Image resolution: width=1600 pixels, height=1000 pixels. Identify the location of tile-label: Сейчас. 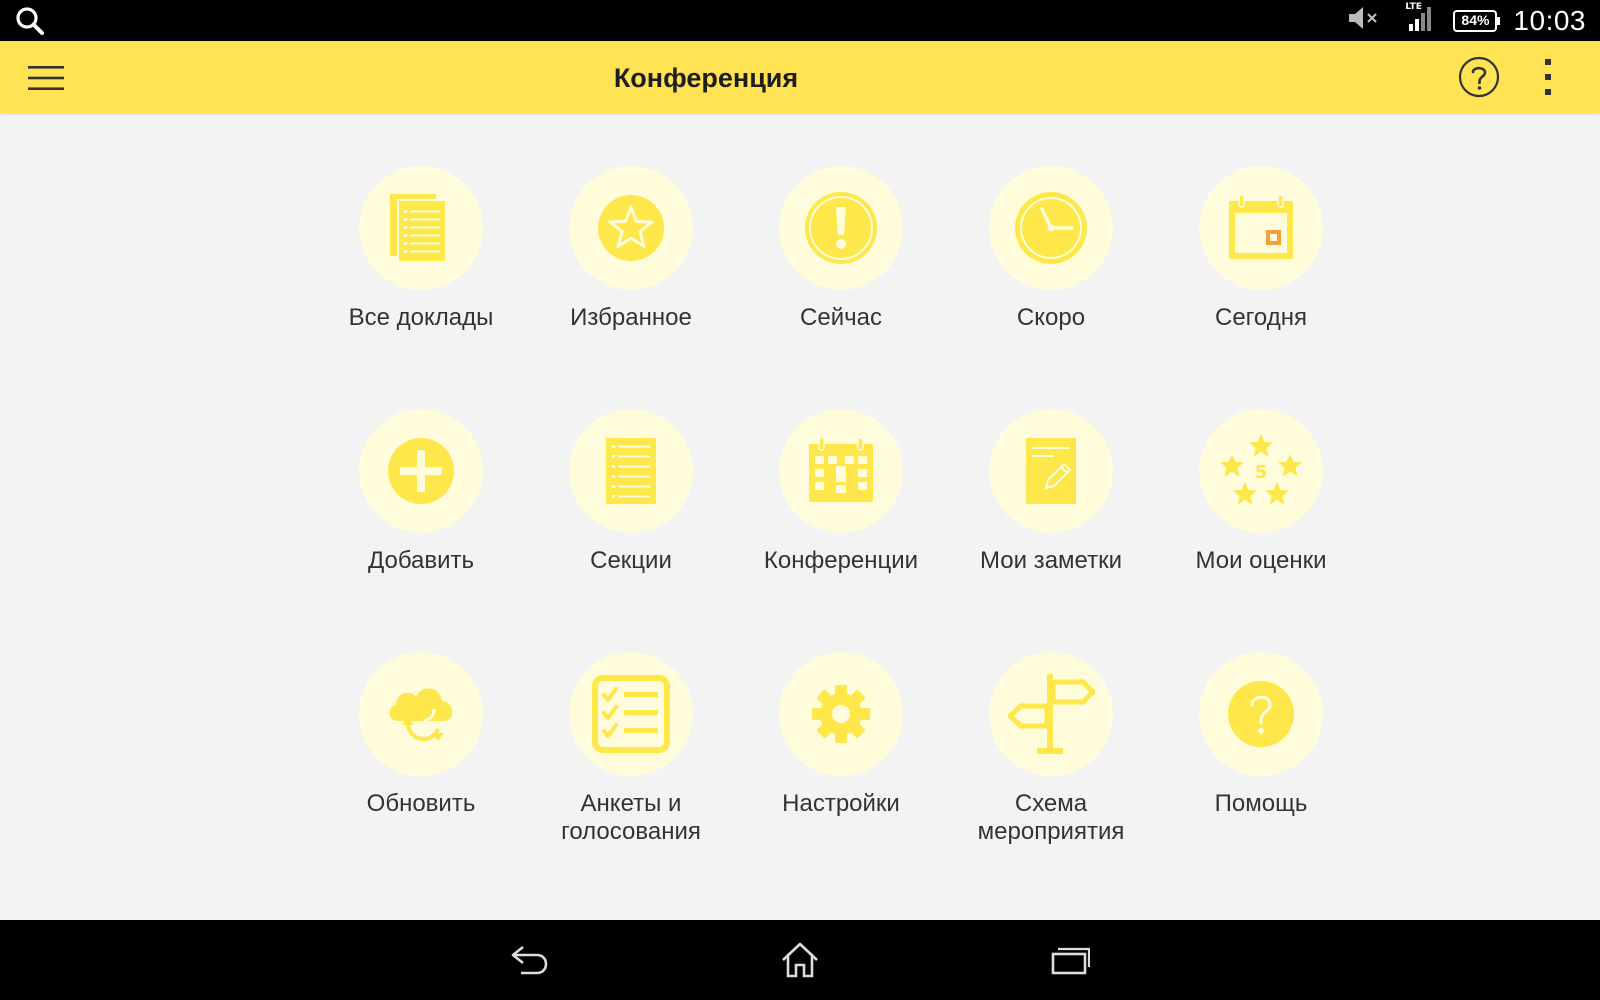
(841, 317).